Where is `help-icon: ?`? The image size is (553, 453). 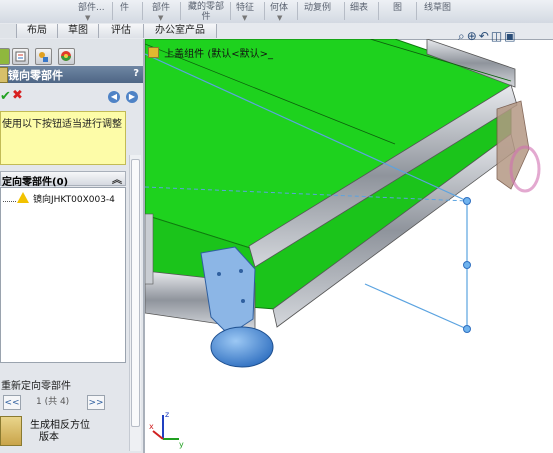
help-icon: ? is located at coordinates (136, 73).